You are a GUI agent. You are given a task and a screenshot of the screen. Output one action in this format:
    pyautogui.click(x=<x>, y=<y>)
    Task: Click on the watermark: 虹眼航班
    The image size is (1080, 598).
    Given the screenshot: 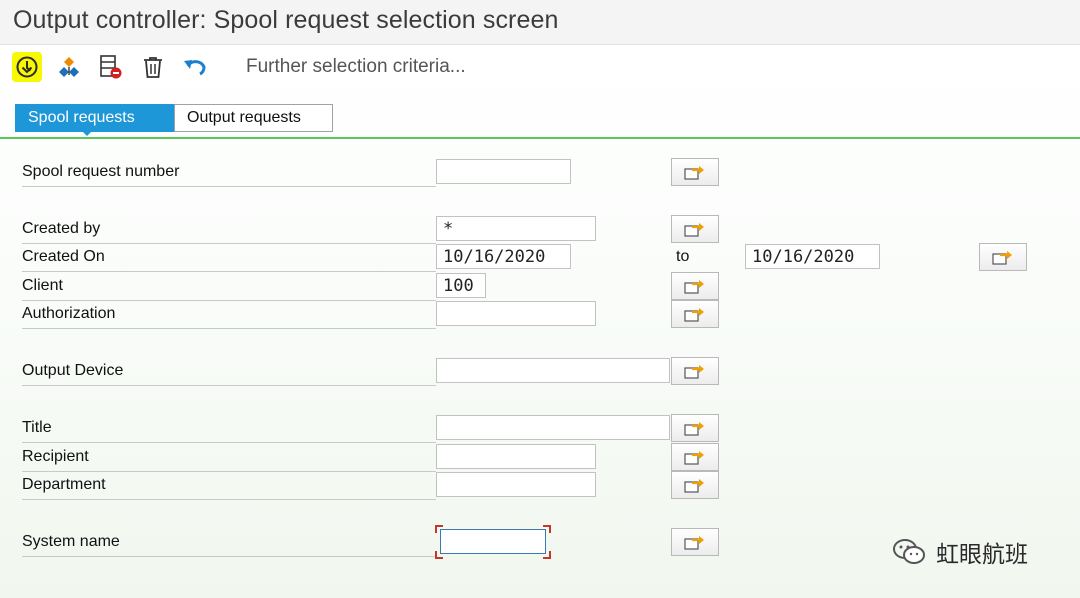 What is the action you would take?
    pyautogui.click(x=960, y=552)
    